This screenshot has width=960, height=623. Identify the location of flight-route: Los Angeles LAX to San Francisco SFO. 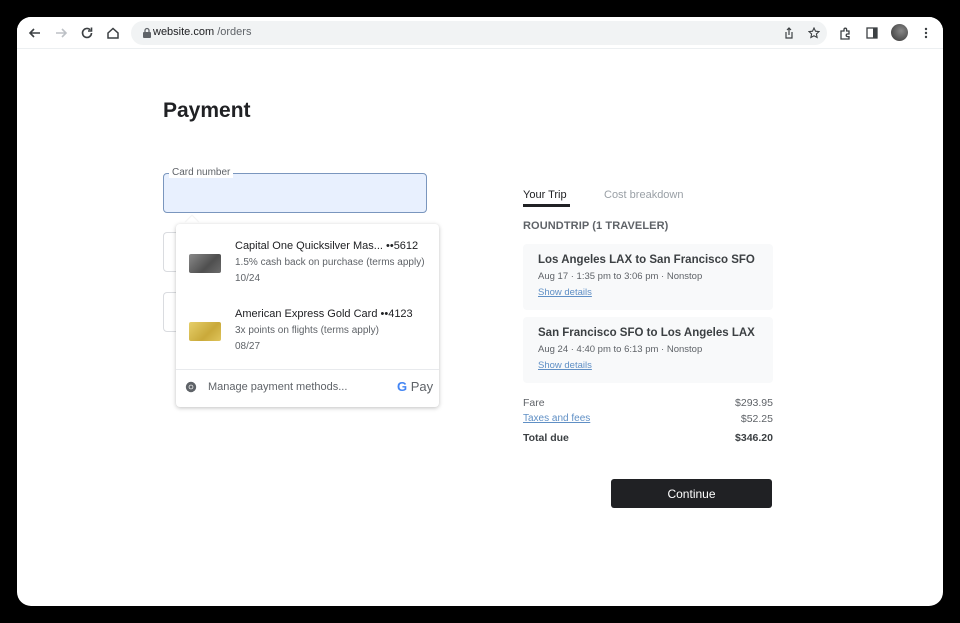
(646, 260).